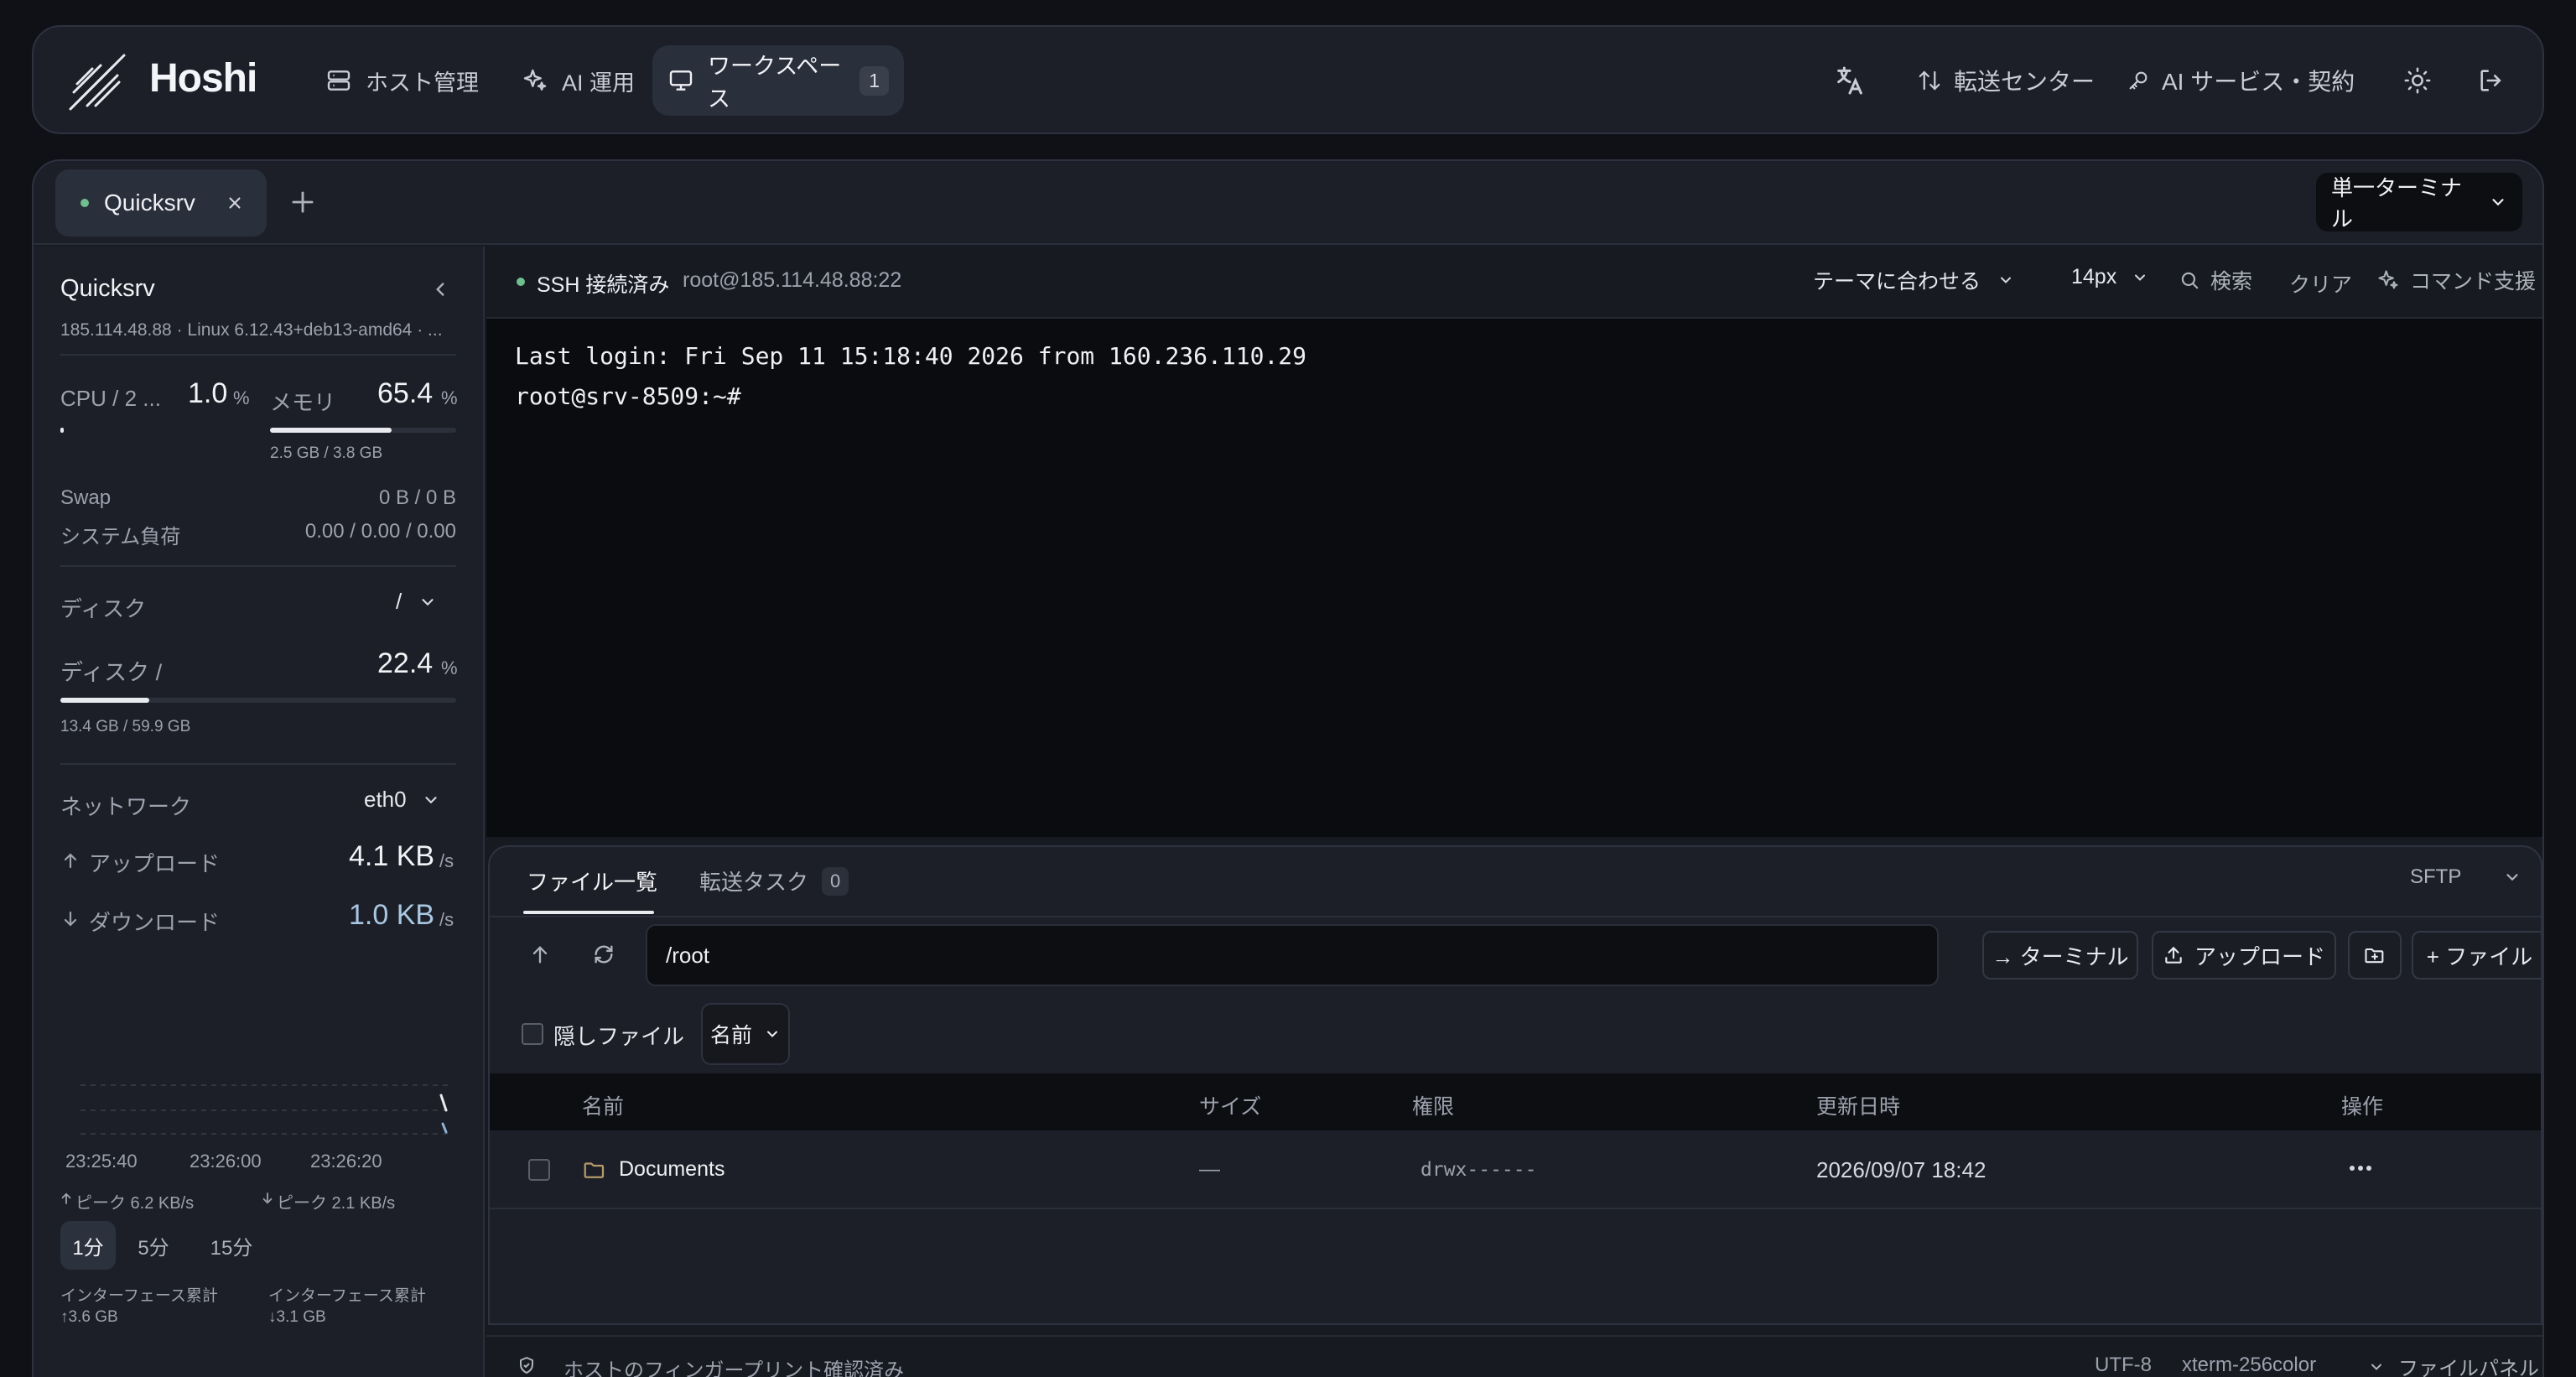 The width and height of the screenshot is (2576, 1377). Describe the element at coordinates (2006, 80) in the screenshot. I see `transfer-center-button: 転送センター` at that location.